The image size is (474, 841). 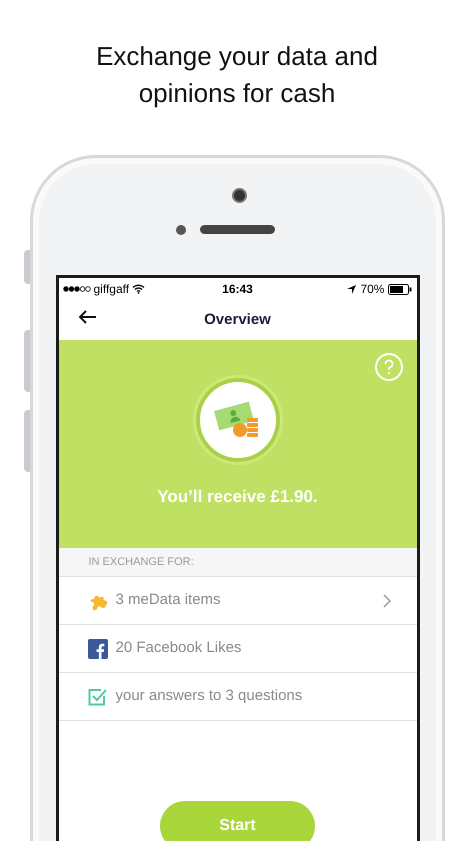 What do you see at coordinates (98, 648) in the screenshot?
I see `facebook-icon` at bounding box center [98, 648].